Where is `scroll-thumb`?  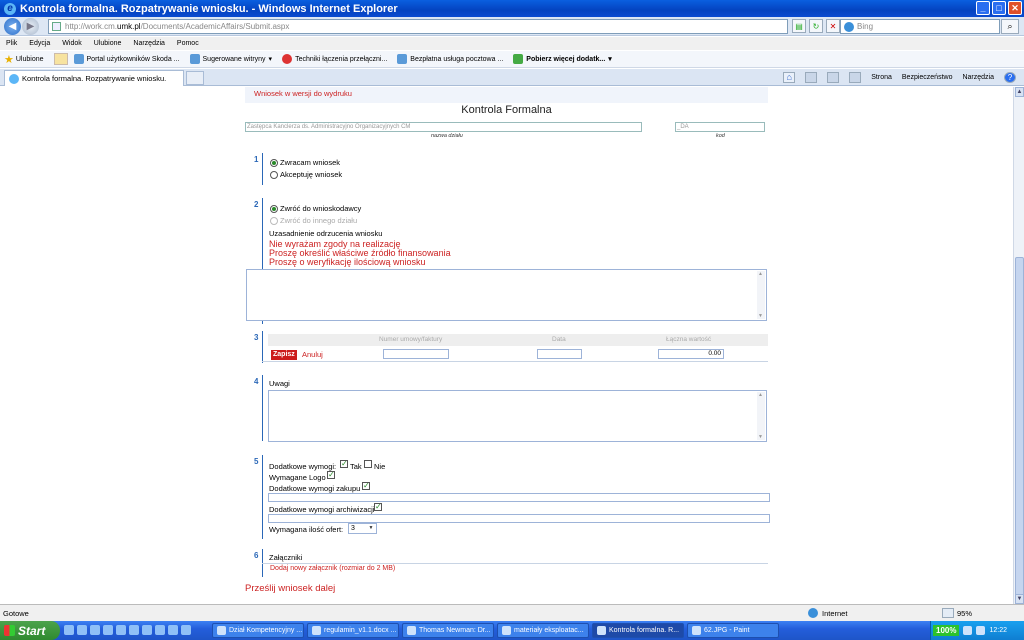
scroll-thumb is located at coordinates (1019, 427).